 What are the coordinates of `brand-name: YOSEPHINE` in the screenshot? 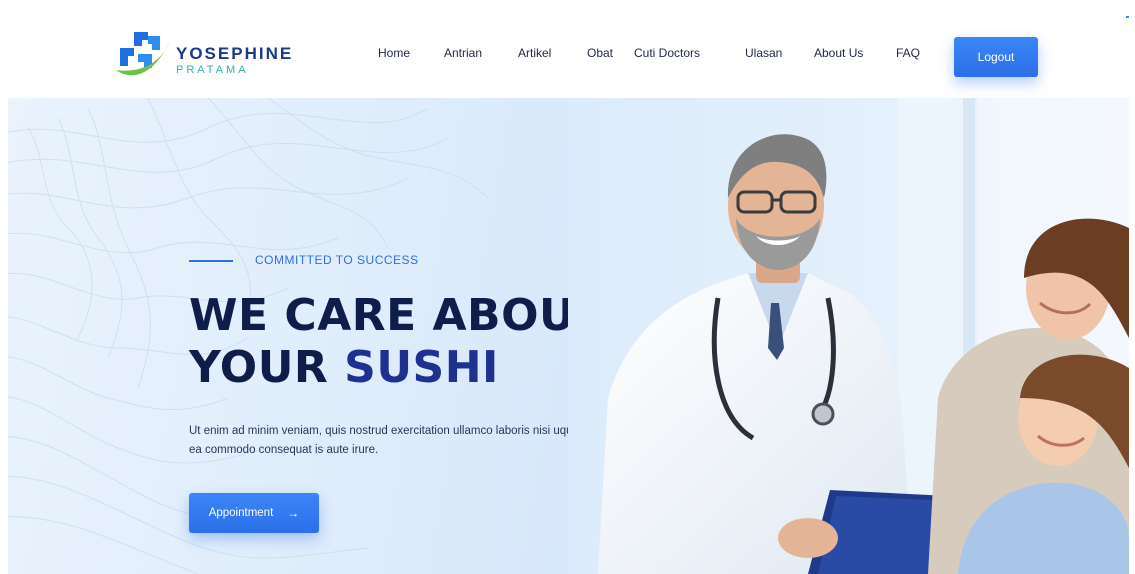 It's located at (235, 53).